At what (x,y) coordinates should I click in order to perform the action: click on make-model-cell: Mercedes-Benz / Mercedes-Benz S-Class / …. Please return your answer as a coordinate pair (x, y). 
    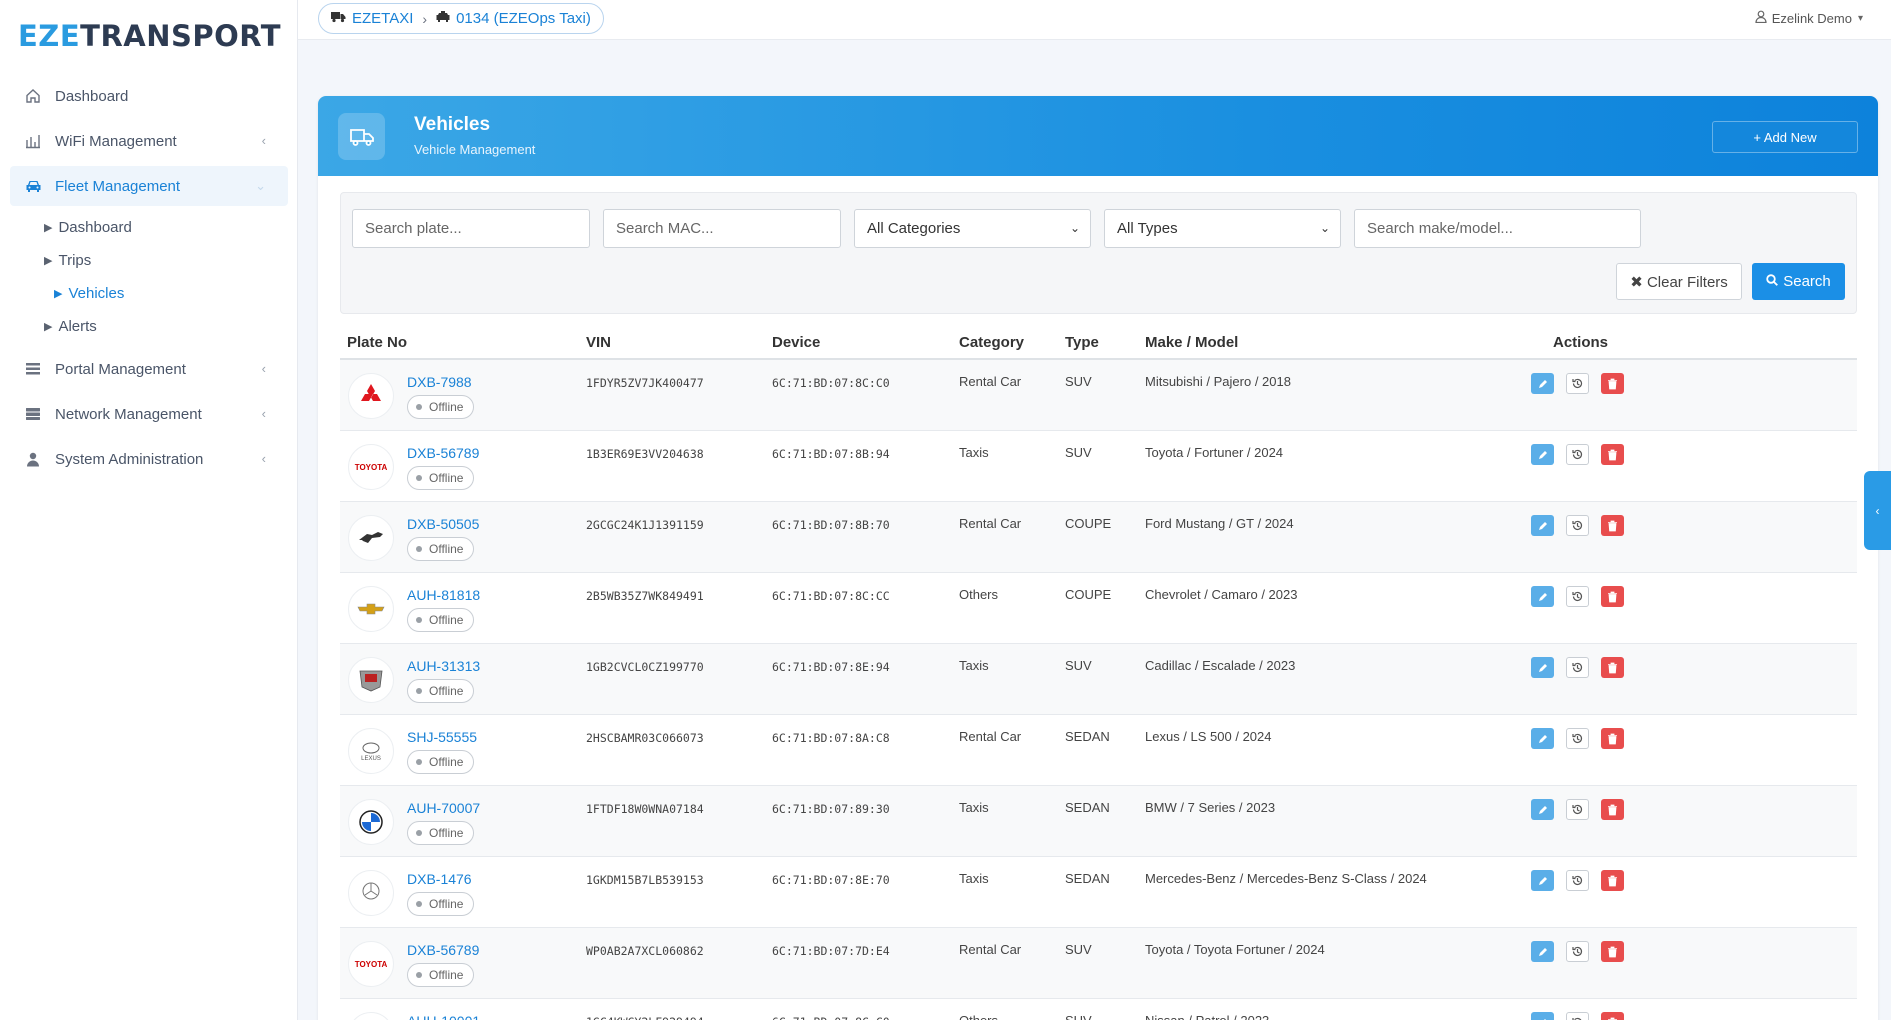
    Looking at the image, I should click on (1286, 878).